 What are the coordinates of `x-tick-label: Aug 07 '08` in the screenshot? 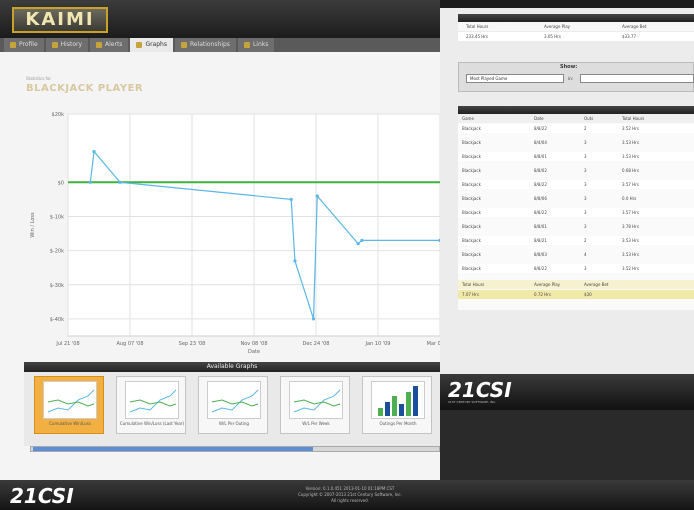 It's located at (129, 344).